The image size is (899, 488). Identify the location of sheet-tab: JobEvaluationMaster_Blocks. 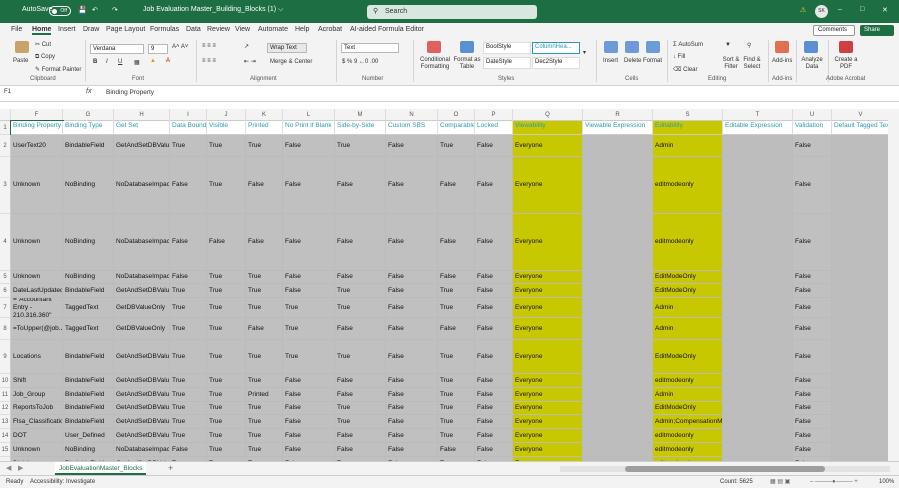
(101, 468).